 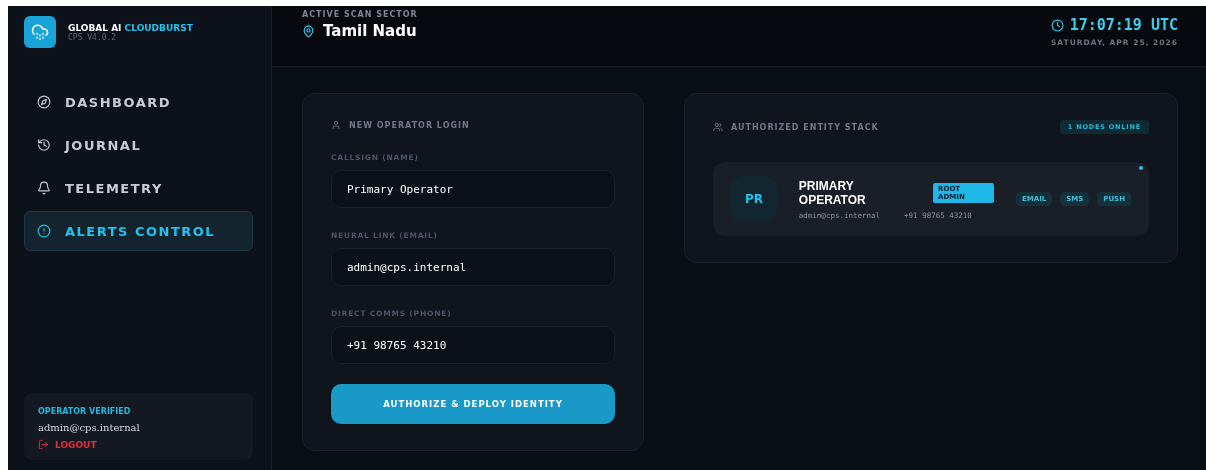 What do you see at coordinates (130, 27) in the screenshot?
I see `brand-name: GLOBAL AI CLOUDBURST` at bounding box center [130, 27].